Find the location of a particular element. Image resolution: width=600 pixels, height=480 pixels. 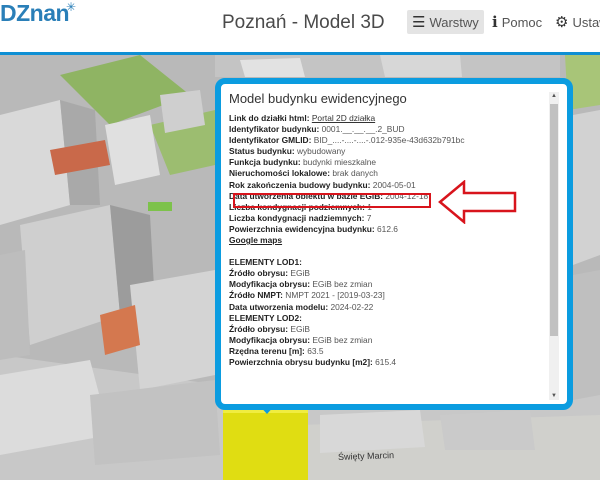

info-icon: i is located at coordinates (495, 22).